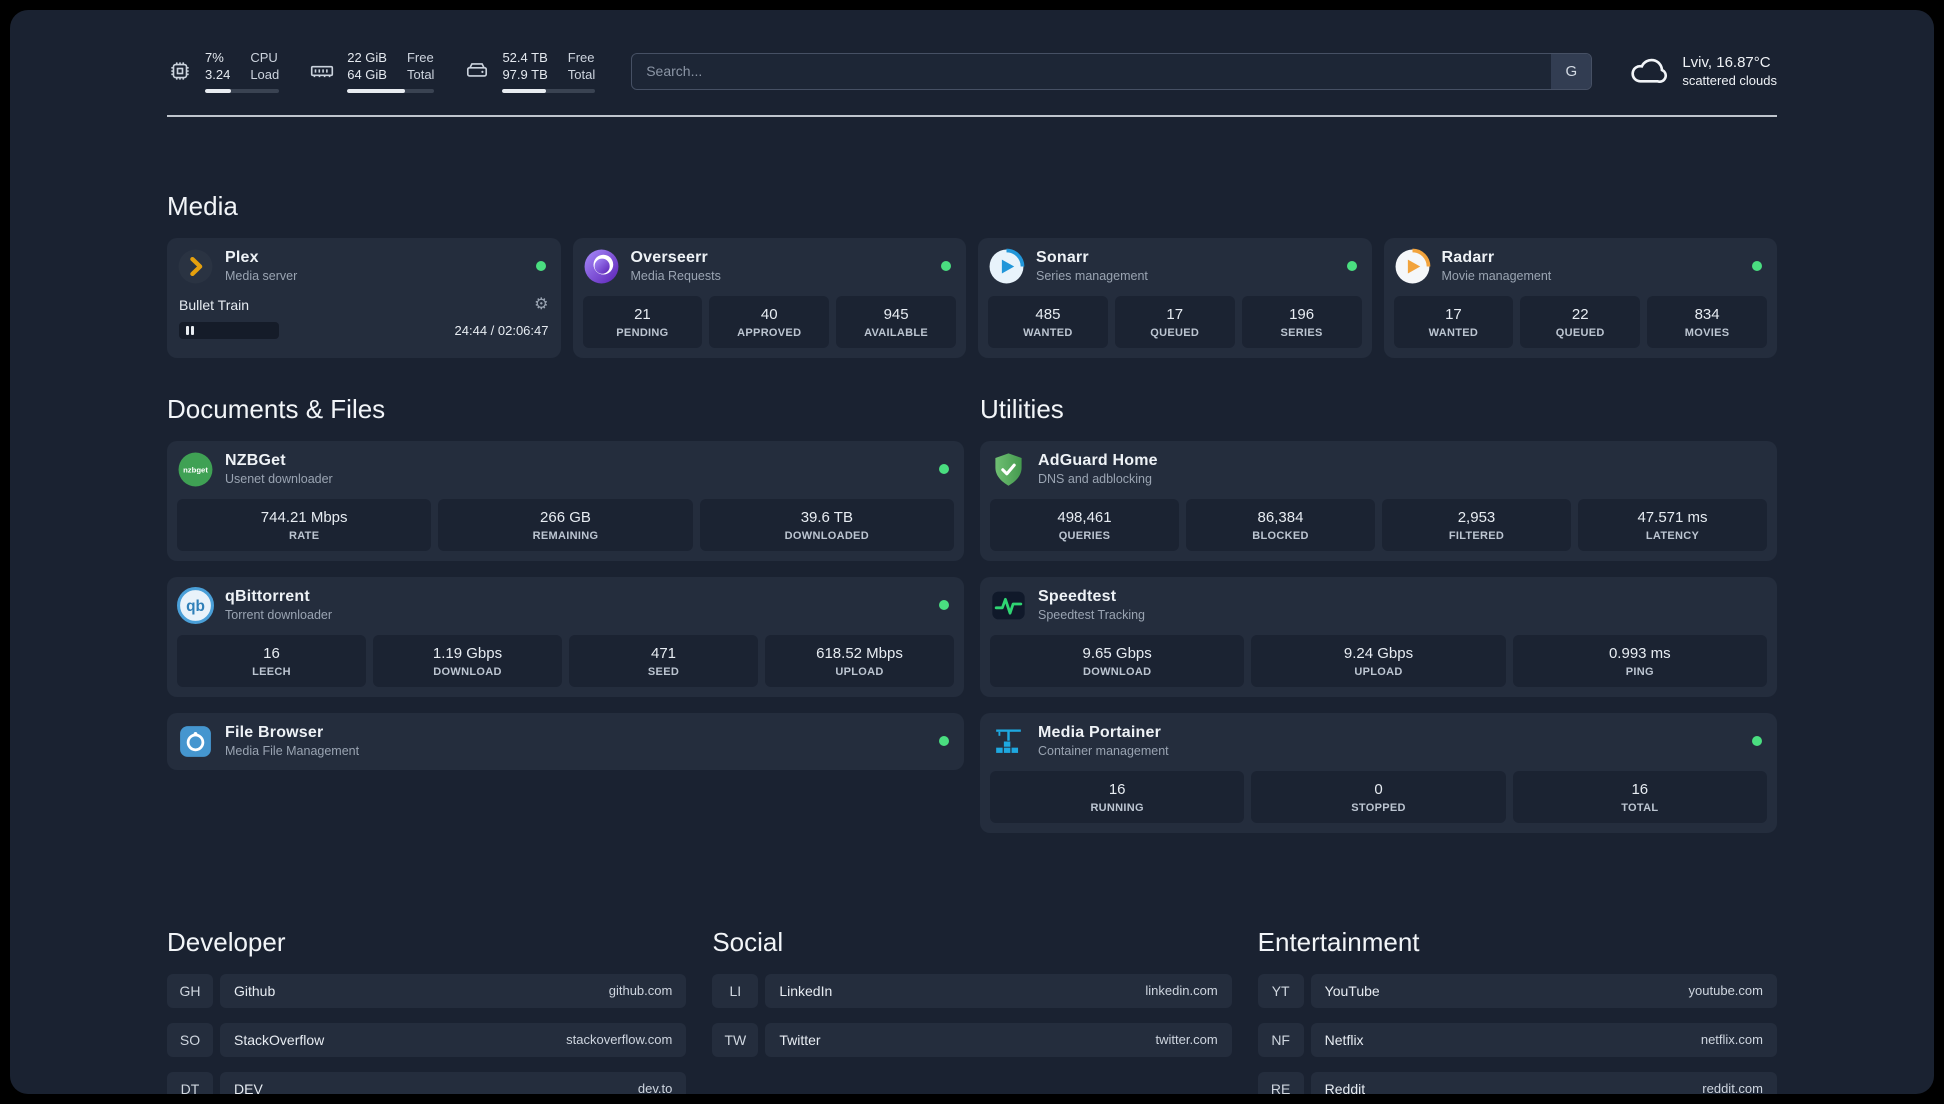 This screenshot has height=1104, width=1944. What do you see at coordinates (1062, 258) in the screenshot?
I see `app-name: Sonarr` at bounding box center [1062, 258].